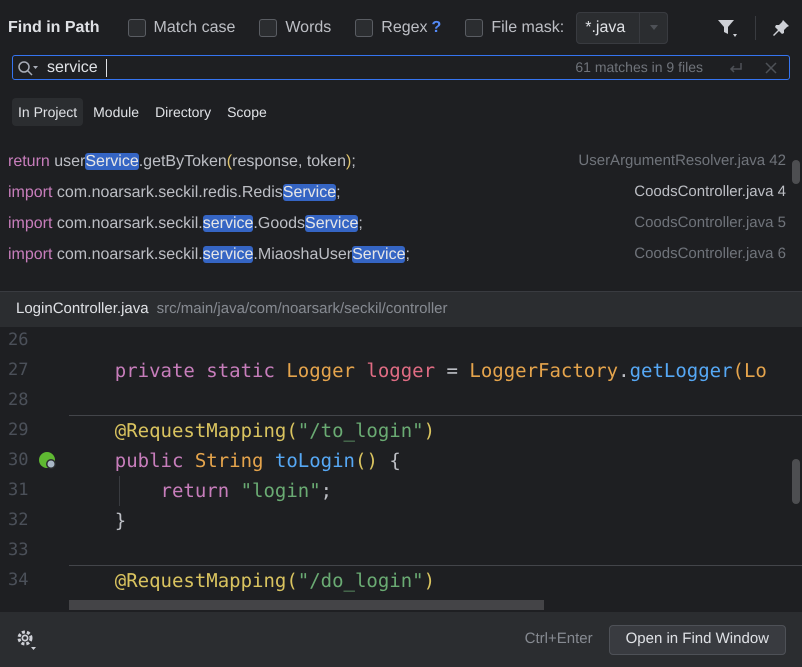  I want to click on search-field: service 61 matches in 9 files, so click(401, 67).